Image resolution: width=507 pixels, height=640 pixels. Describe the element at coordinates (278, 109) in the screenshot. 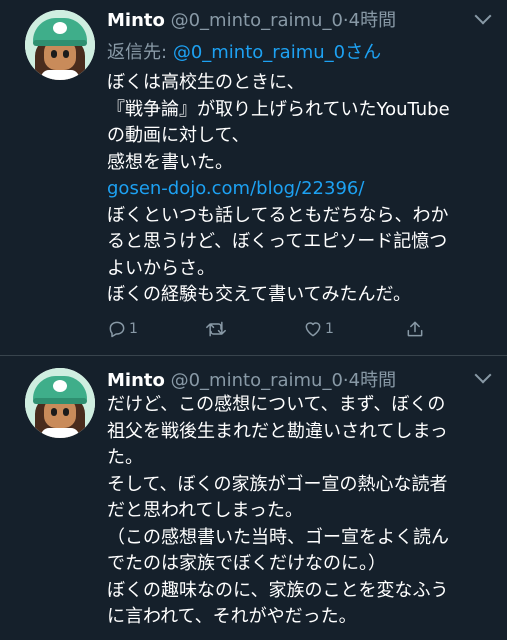

I see `tweet-text-line: 『戦争論』が取り上げられていたYouTube` at that location.